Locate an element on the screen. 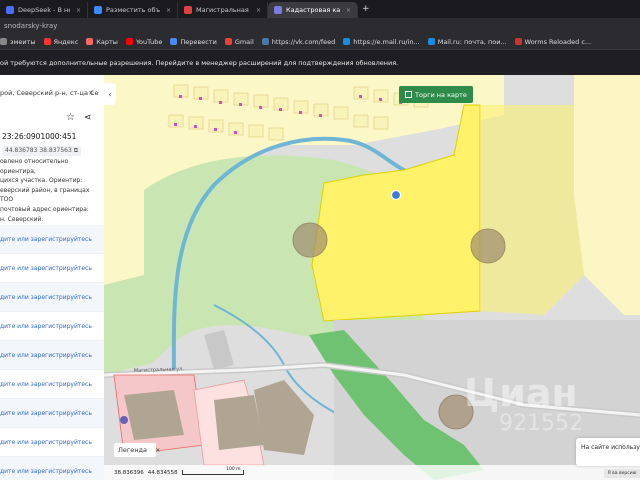  bookmark-item: Gmail is located at coordinates (239, 41).